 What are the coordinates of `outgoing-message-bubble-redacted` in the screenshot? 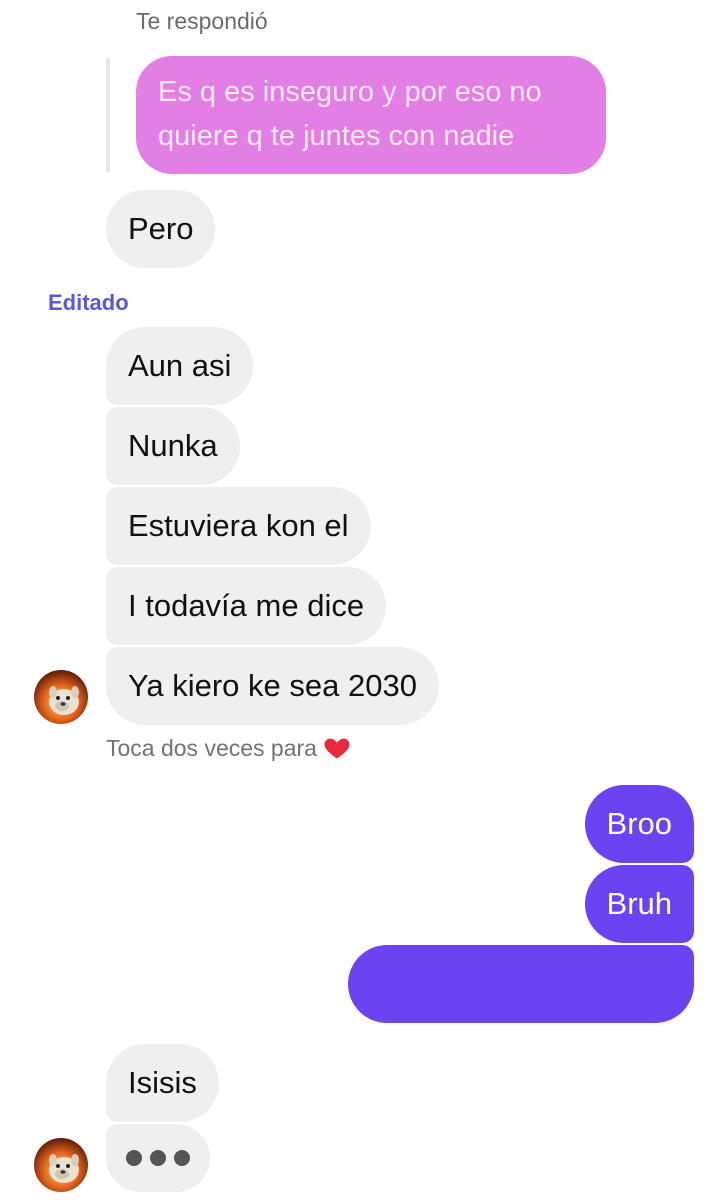 It's located at (521, 984).